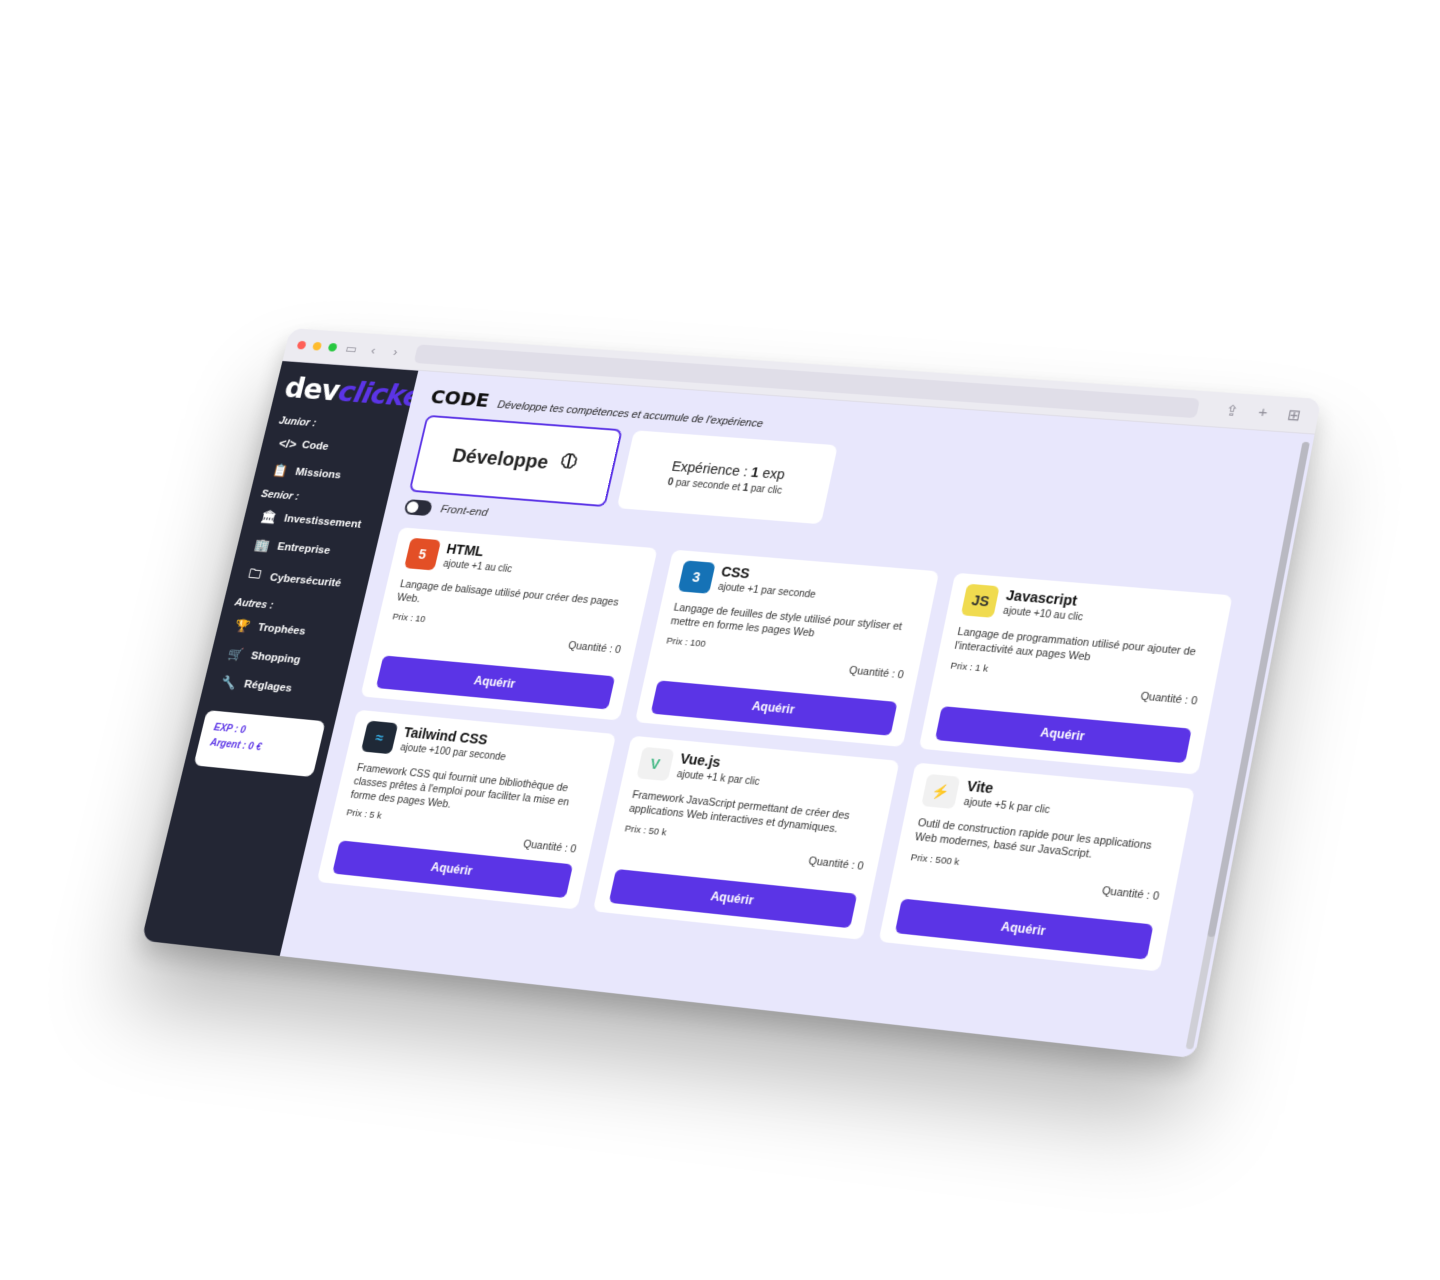 The width and height of the screenshot is (1440, 1280). I want to click on rate-per-second-text: par seconde et, so click(708, 485).